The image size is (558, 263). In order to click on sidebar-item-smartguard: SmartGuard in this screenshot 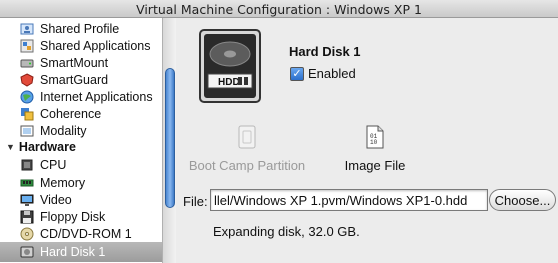, I will do `click(81, 79)`.